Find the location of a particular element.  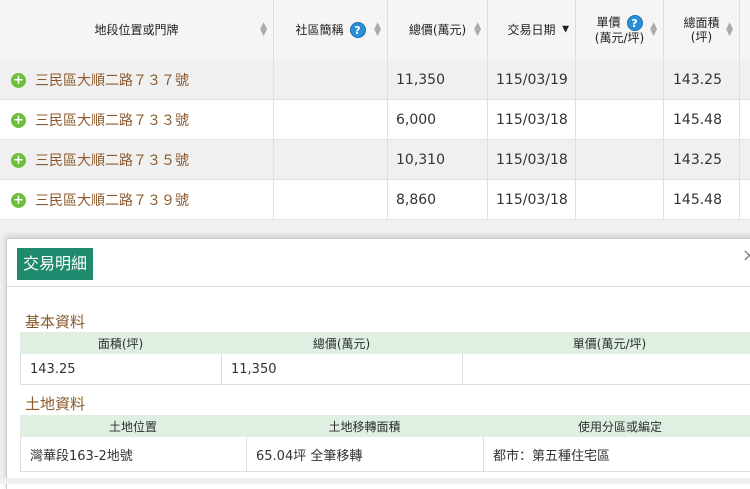

bottom-edge is located at coordinates (375, 481).